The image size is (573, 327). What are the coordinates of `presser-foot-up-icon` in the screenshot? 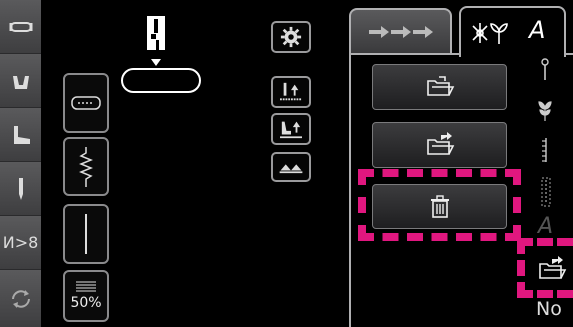 It's located at (291, 130).